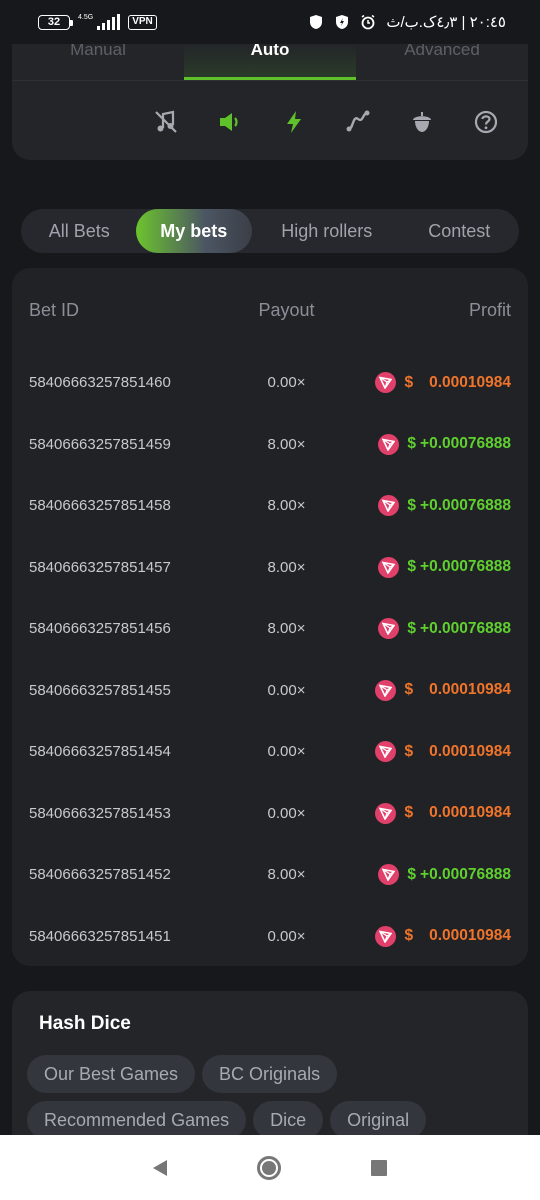  I want to click on tab-my-bets: My bets, so click(194, 231).